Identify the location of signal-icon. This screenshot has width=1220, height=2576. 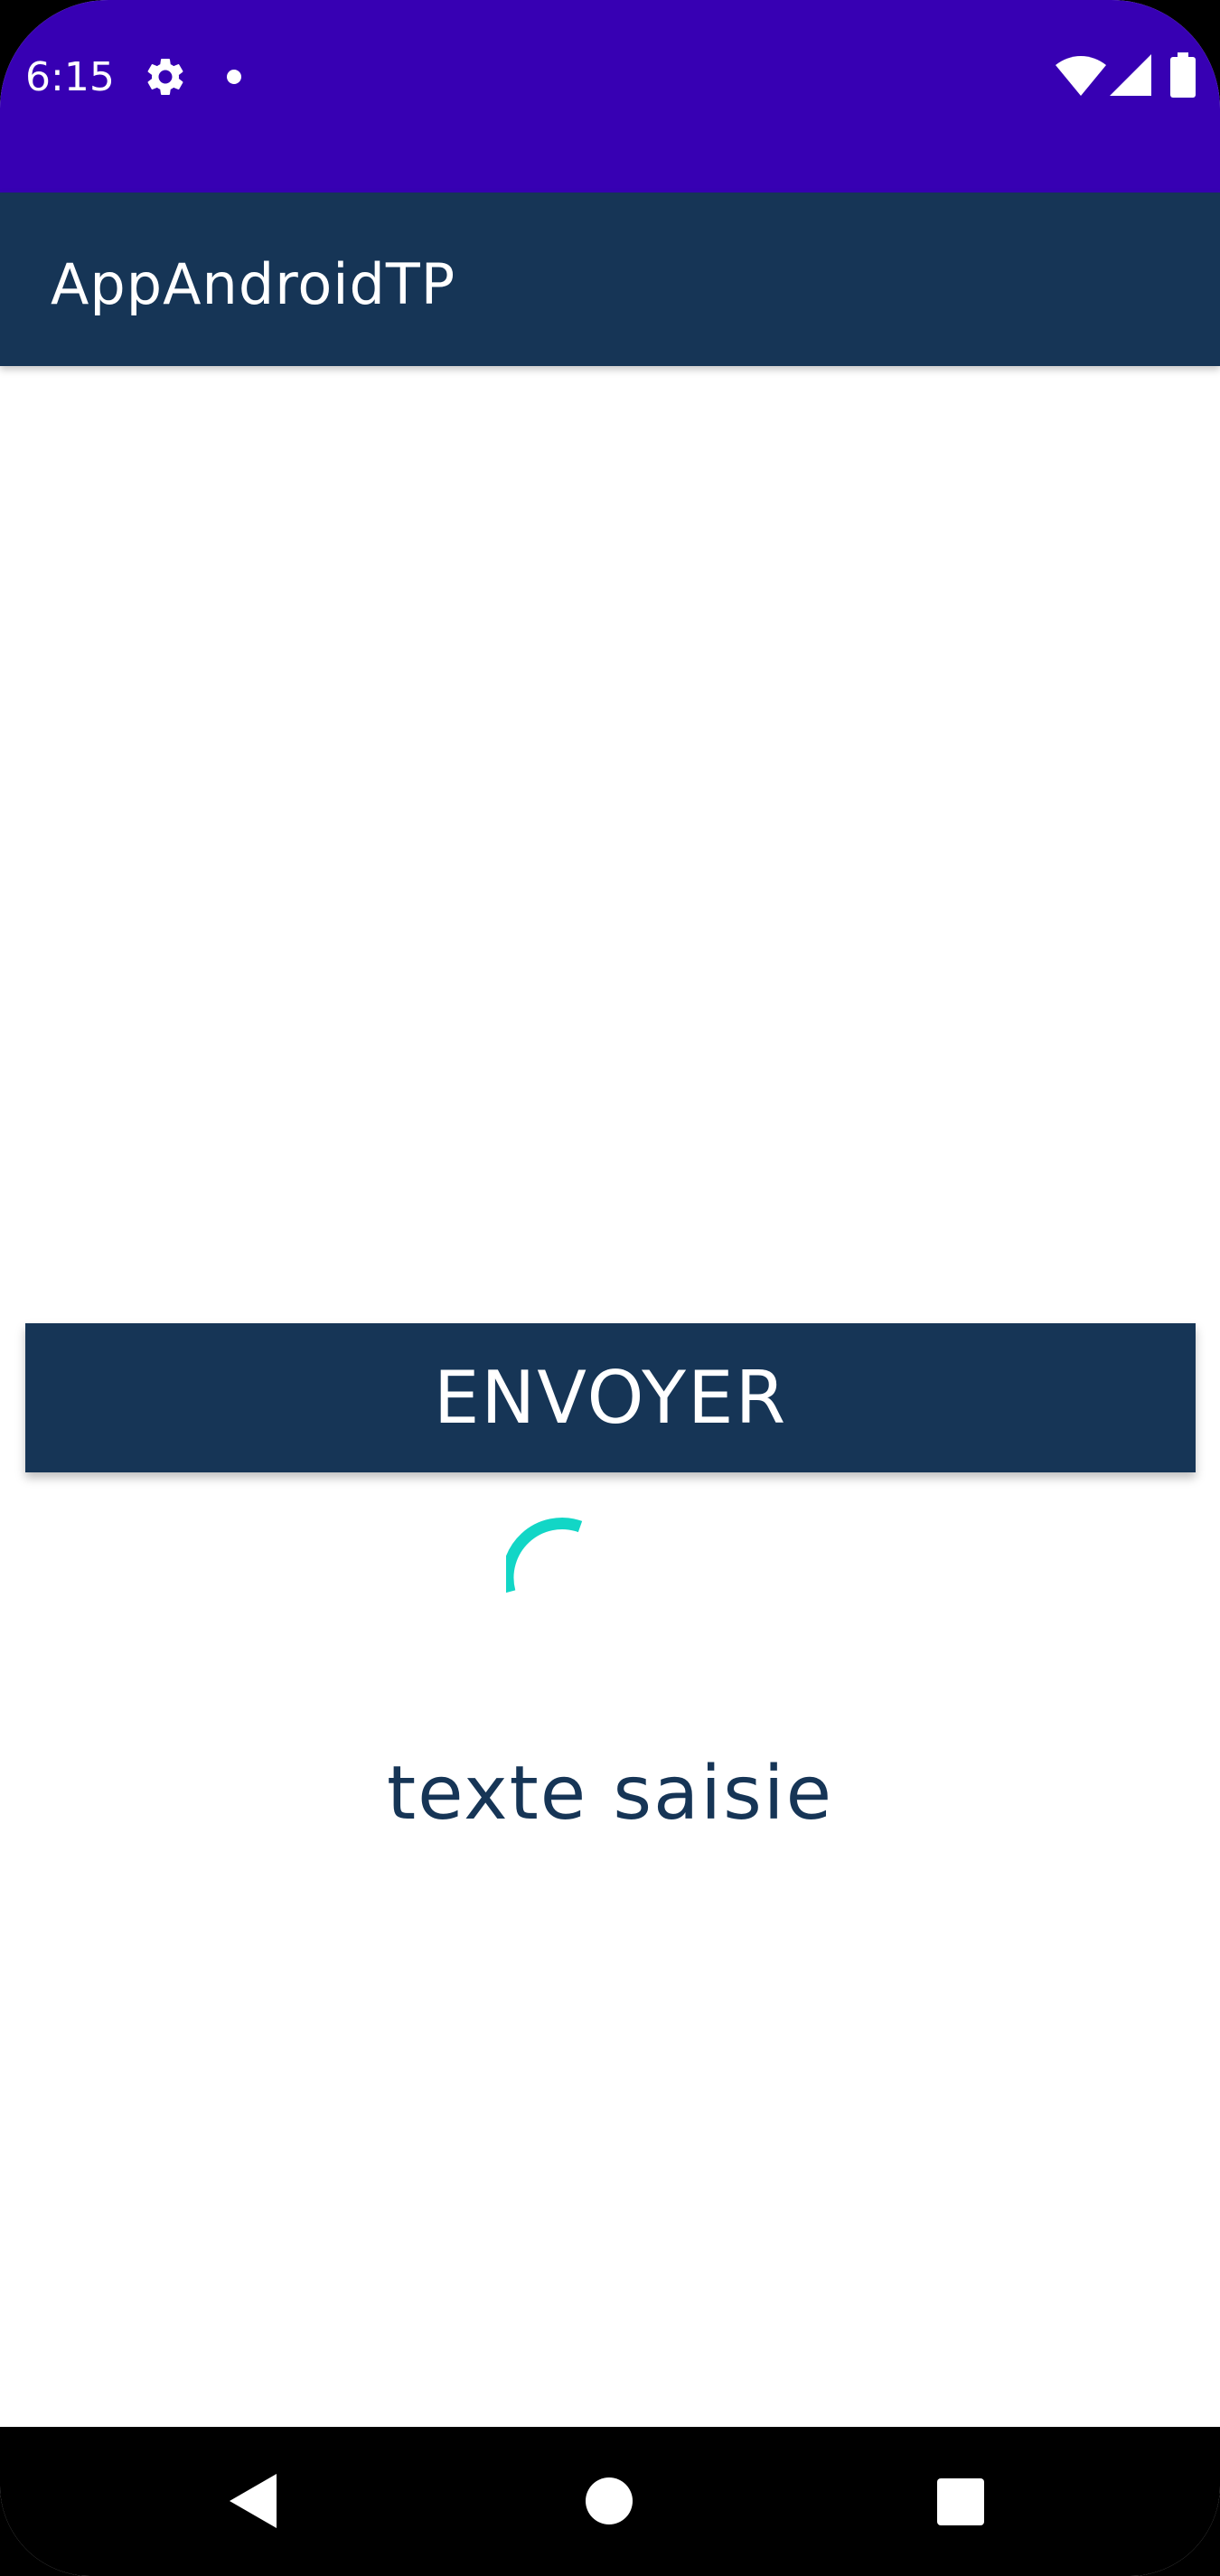
(1130, 75).